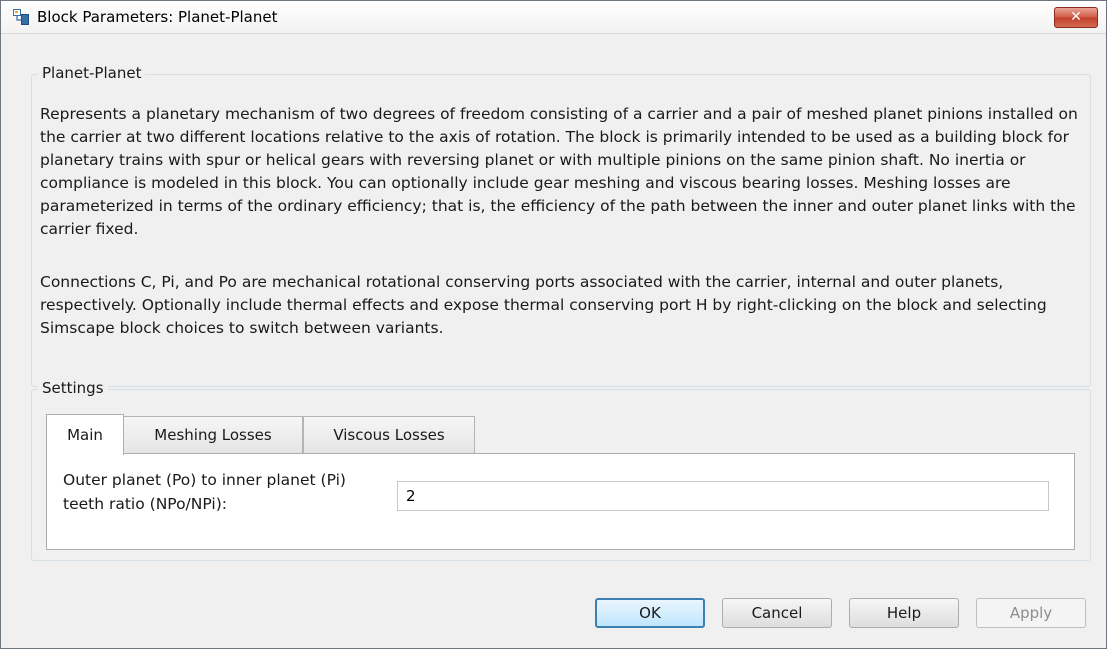  I want to click on cancel-button: Cancel, so click(777, 613).